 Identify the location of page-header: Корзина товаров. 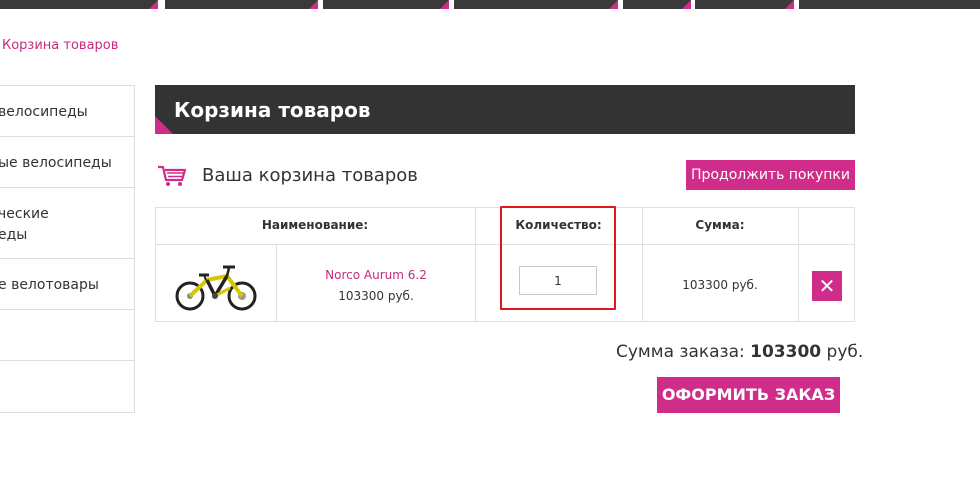
(505, 109).